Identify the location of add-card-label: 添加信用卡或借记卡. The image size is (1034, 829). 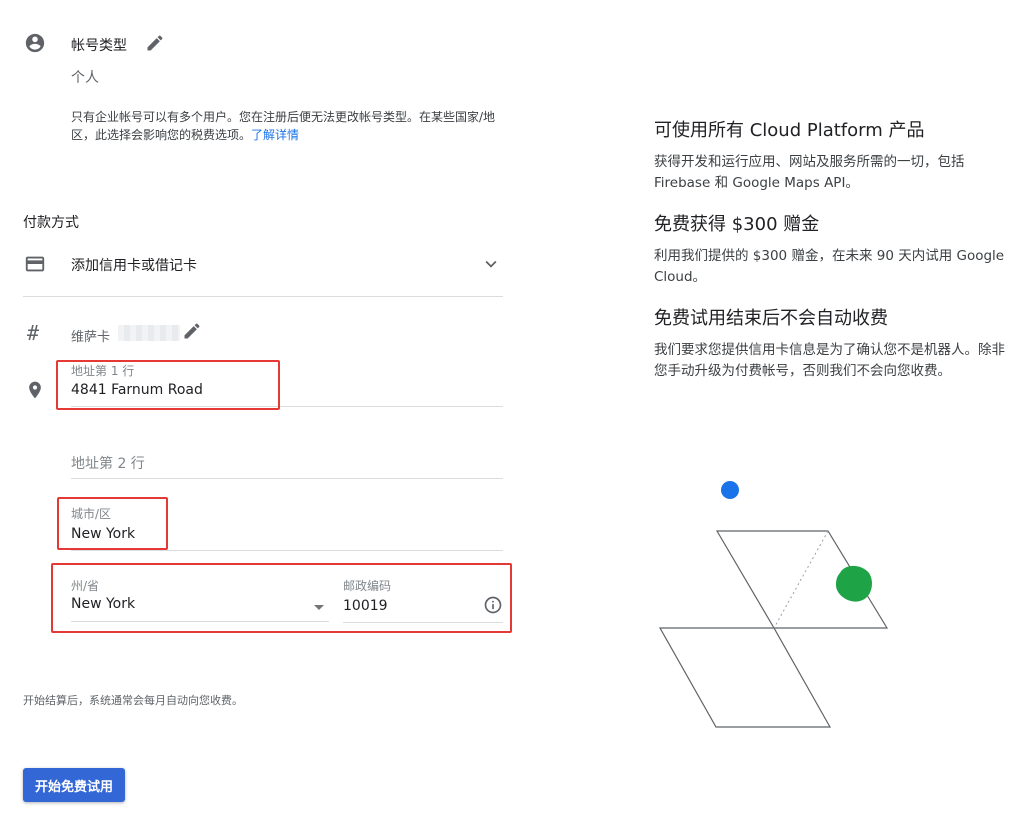
(134, 265).